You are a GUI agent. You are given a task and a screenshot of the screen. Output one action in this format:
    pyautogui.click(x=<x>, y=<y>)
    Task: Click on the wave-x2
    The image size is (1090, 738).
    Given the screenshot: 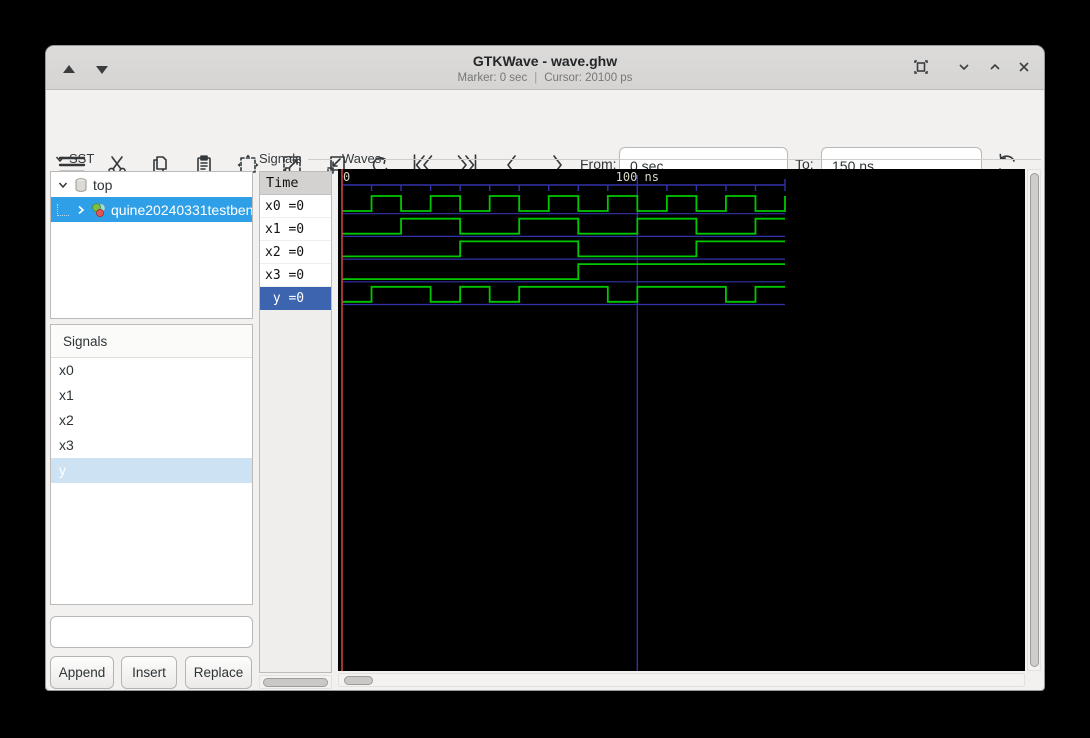 What is the action you would take?
    pyautogui.click(x=563, y=249)
    